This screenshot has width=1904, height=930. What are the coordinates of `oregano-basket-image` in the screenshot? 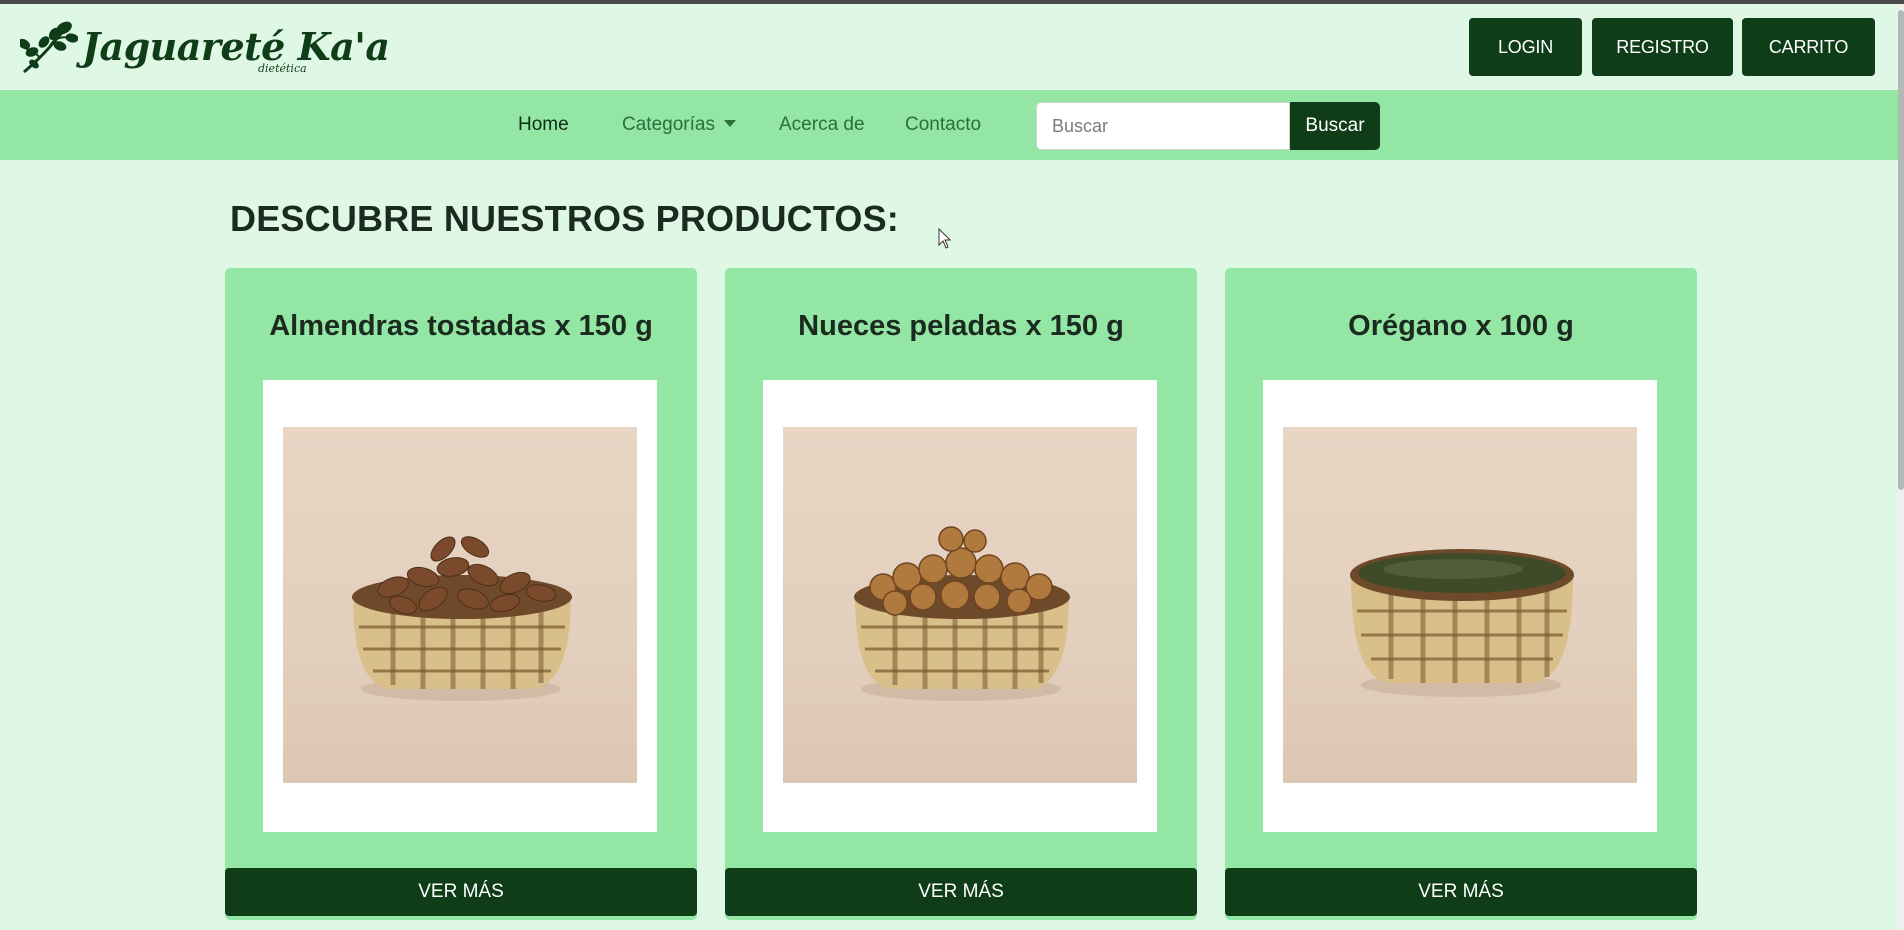 It's located at (1460, 605).